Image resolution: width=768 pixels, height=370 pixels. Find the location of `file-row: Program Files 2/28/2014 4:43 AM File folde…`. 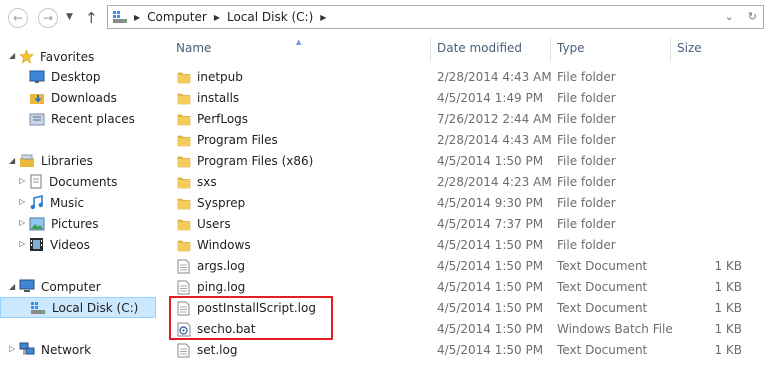

file-row: Program Files 2/28/2014 4:43 AM File folde… is located at coordinates (464, 140).